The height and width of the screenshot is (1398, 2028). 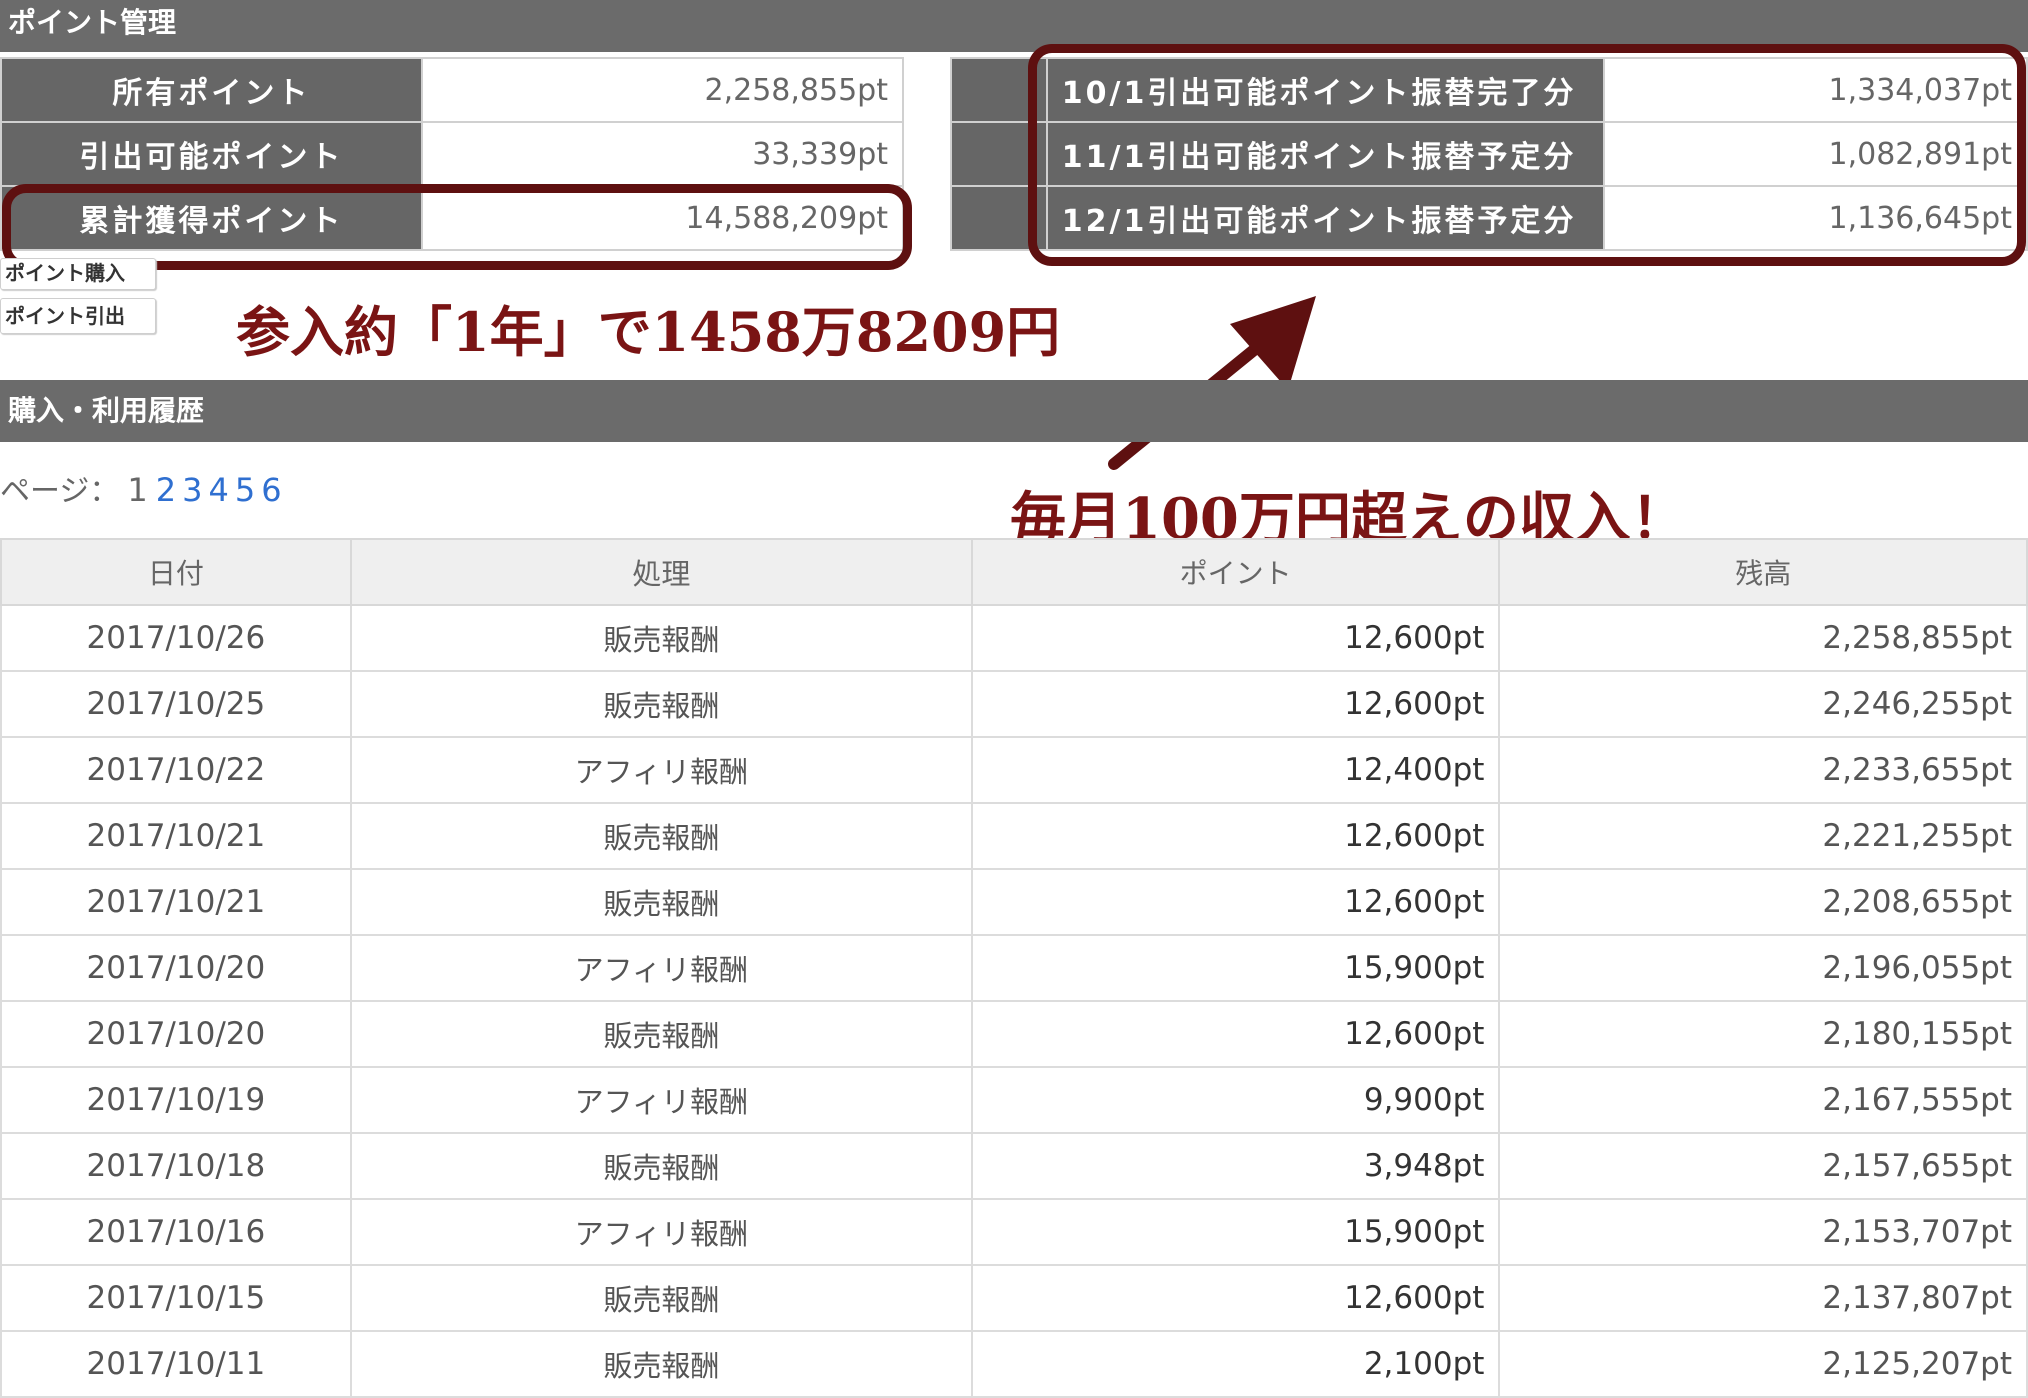 I want to click on summary-row: 引出可能ポイント 33,339pt, so click(x=452, y=154).